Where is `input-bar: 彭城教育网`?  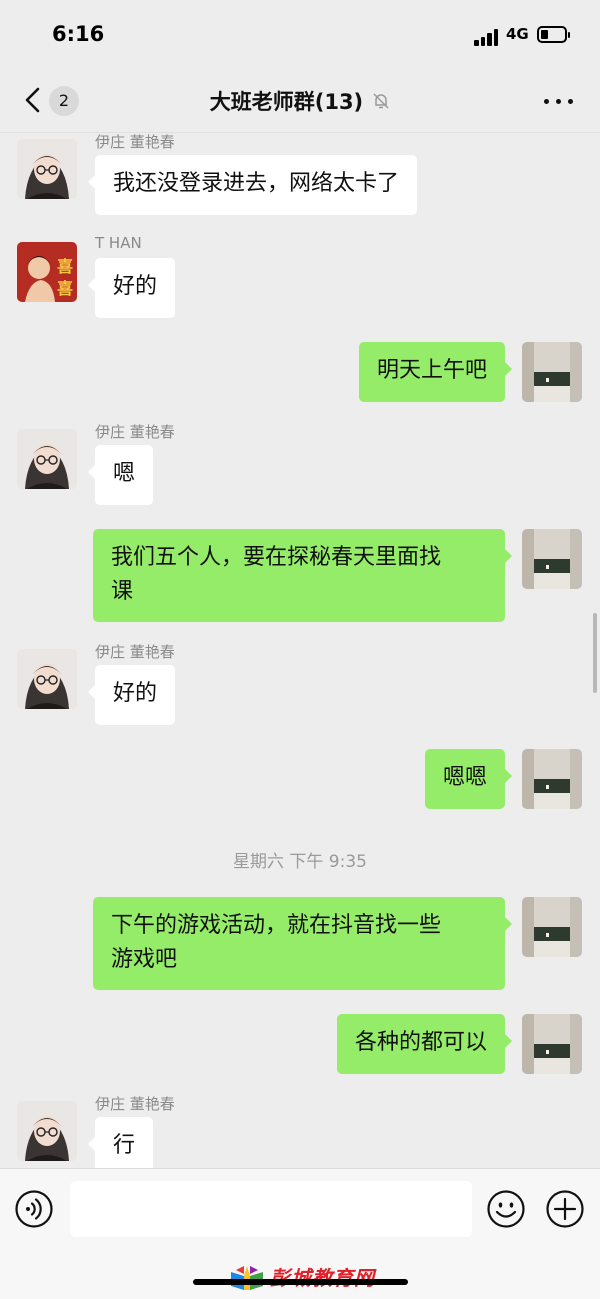 input-bar: 彭城教育网 is located at coordinates (300, 1233).